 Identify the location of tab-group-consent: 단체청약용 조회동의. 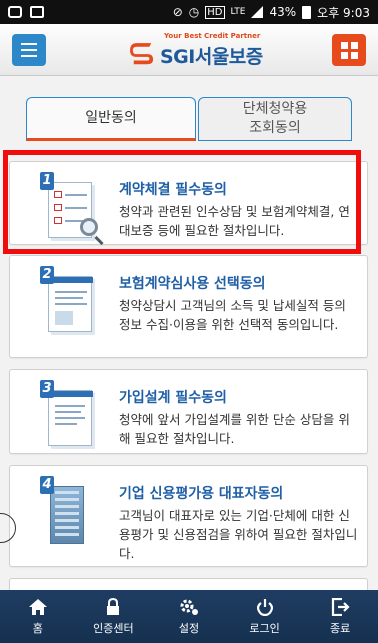
(275, 119).